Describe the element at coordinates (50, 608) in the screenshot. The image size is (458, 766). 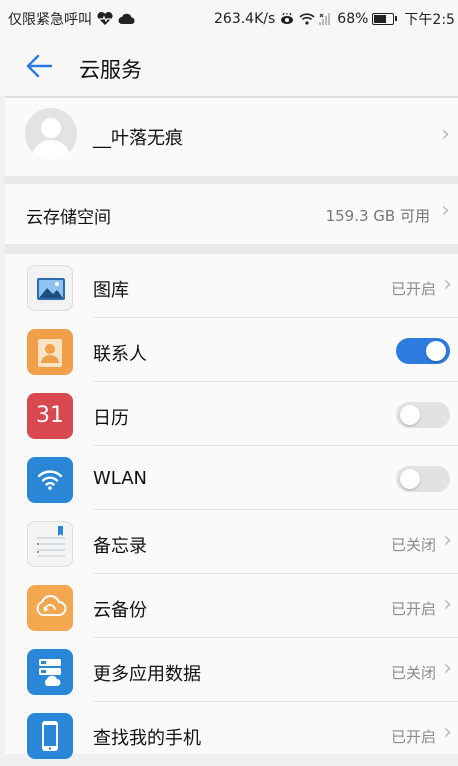
I see `cloud-backup-icon` at that location.